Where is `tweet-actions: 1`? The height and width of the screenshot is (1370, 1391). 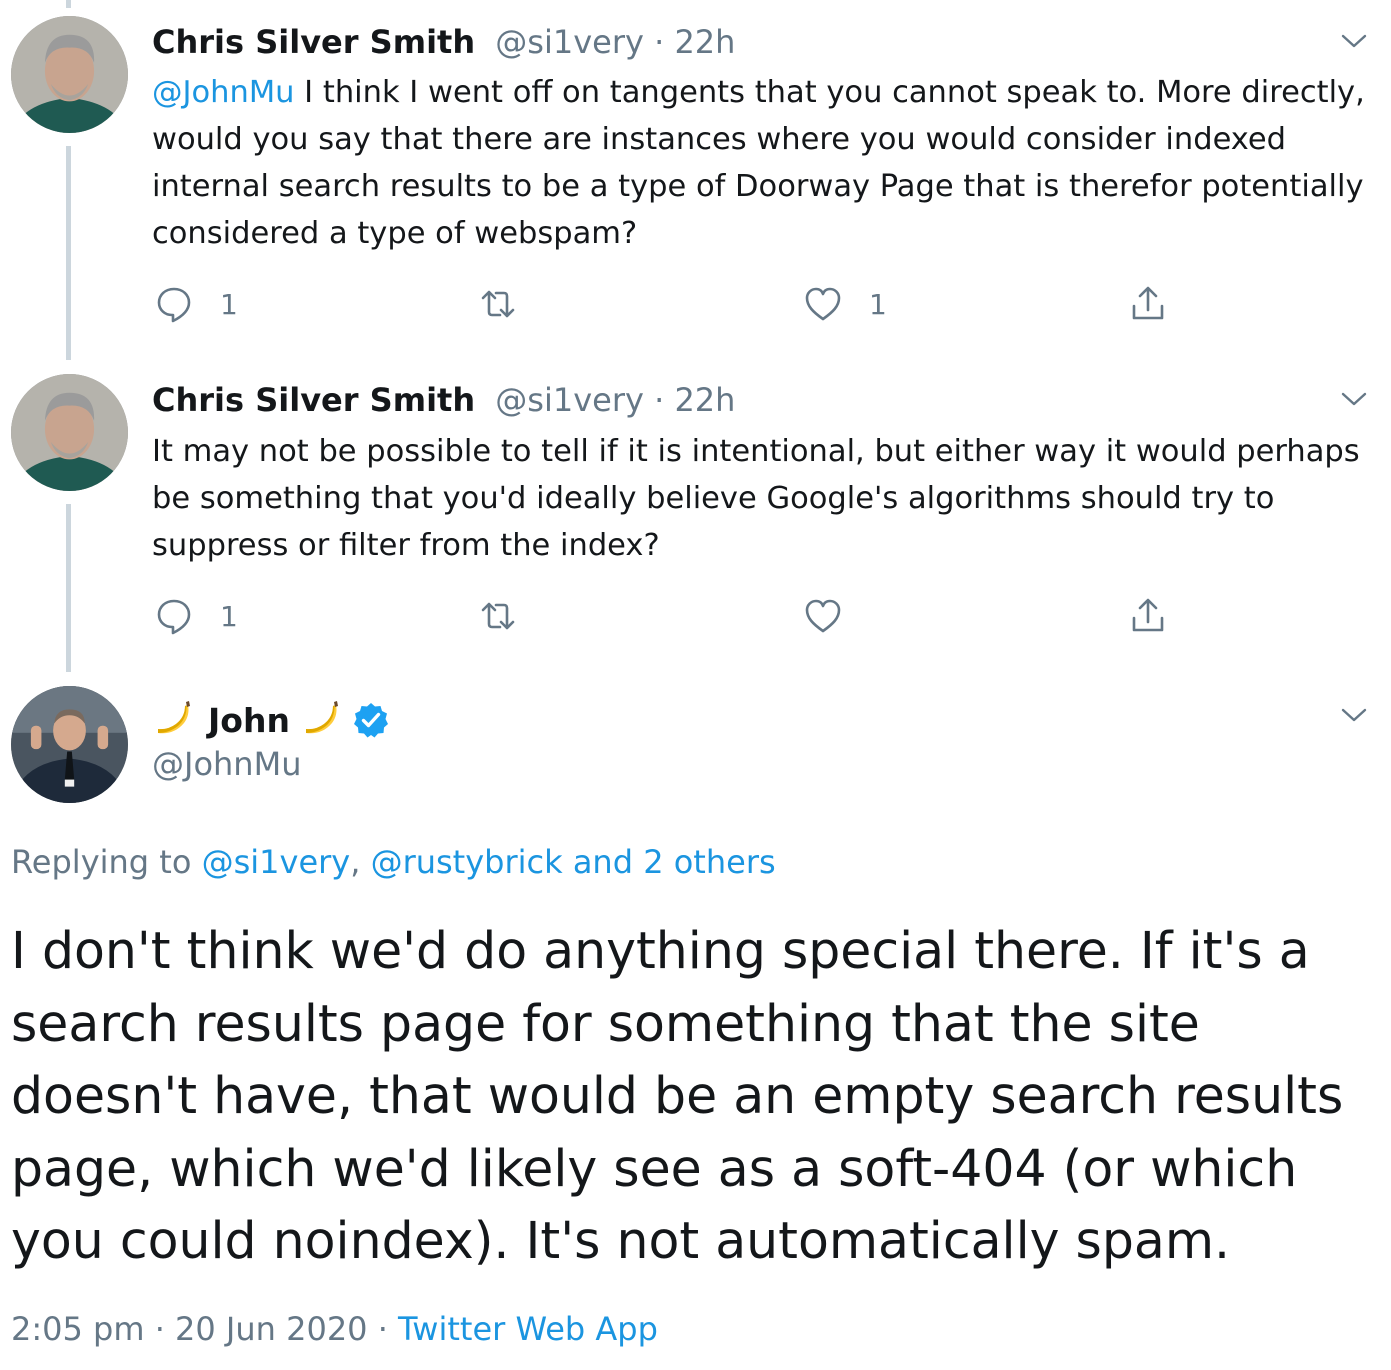 tweet-actions: 1 is located at coordinates (762, 616).